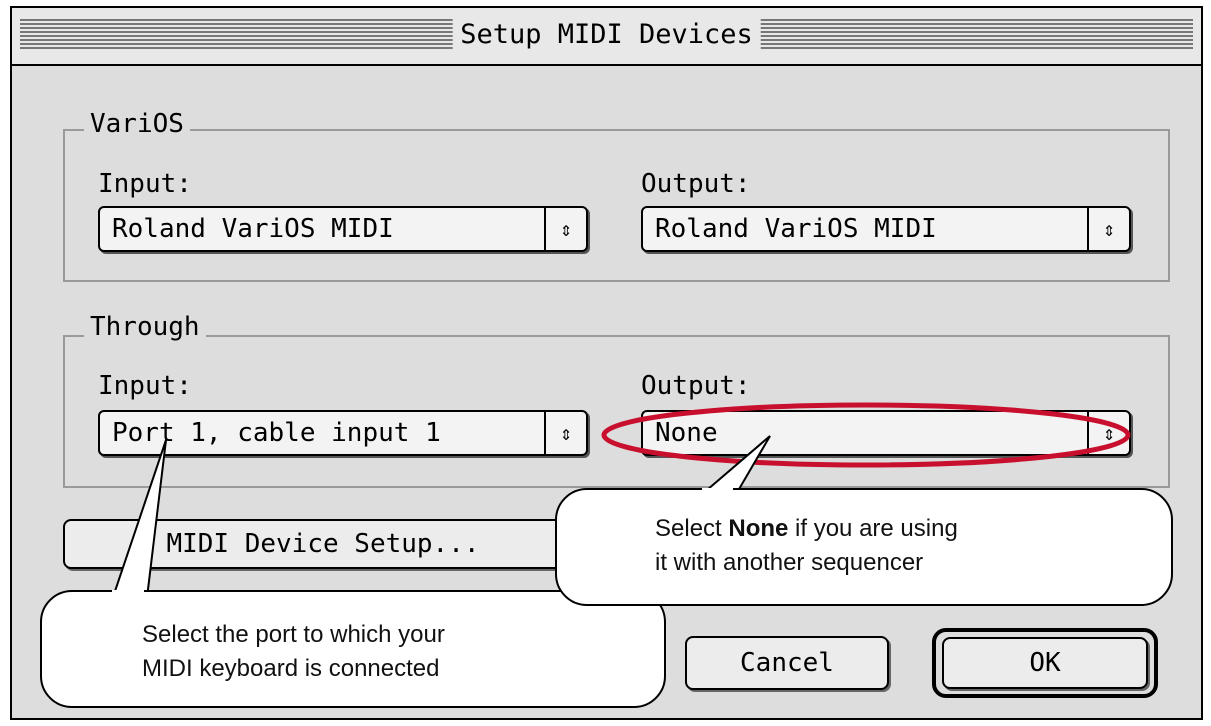  I want to click on varios-output-value: Roland VariOS MIDI, so click(796, 229).